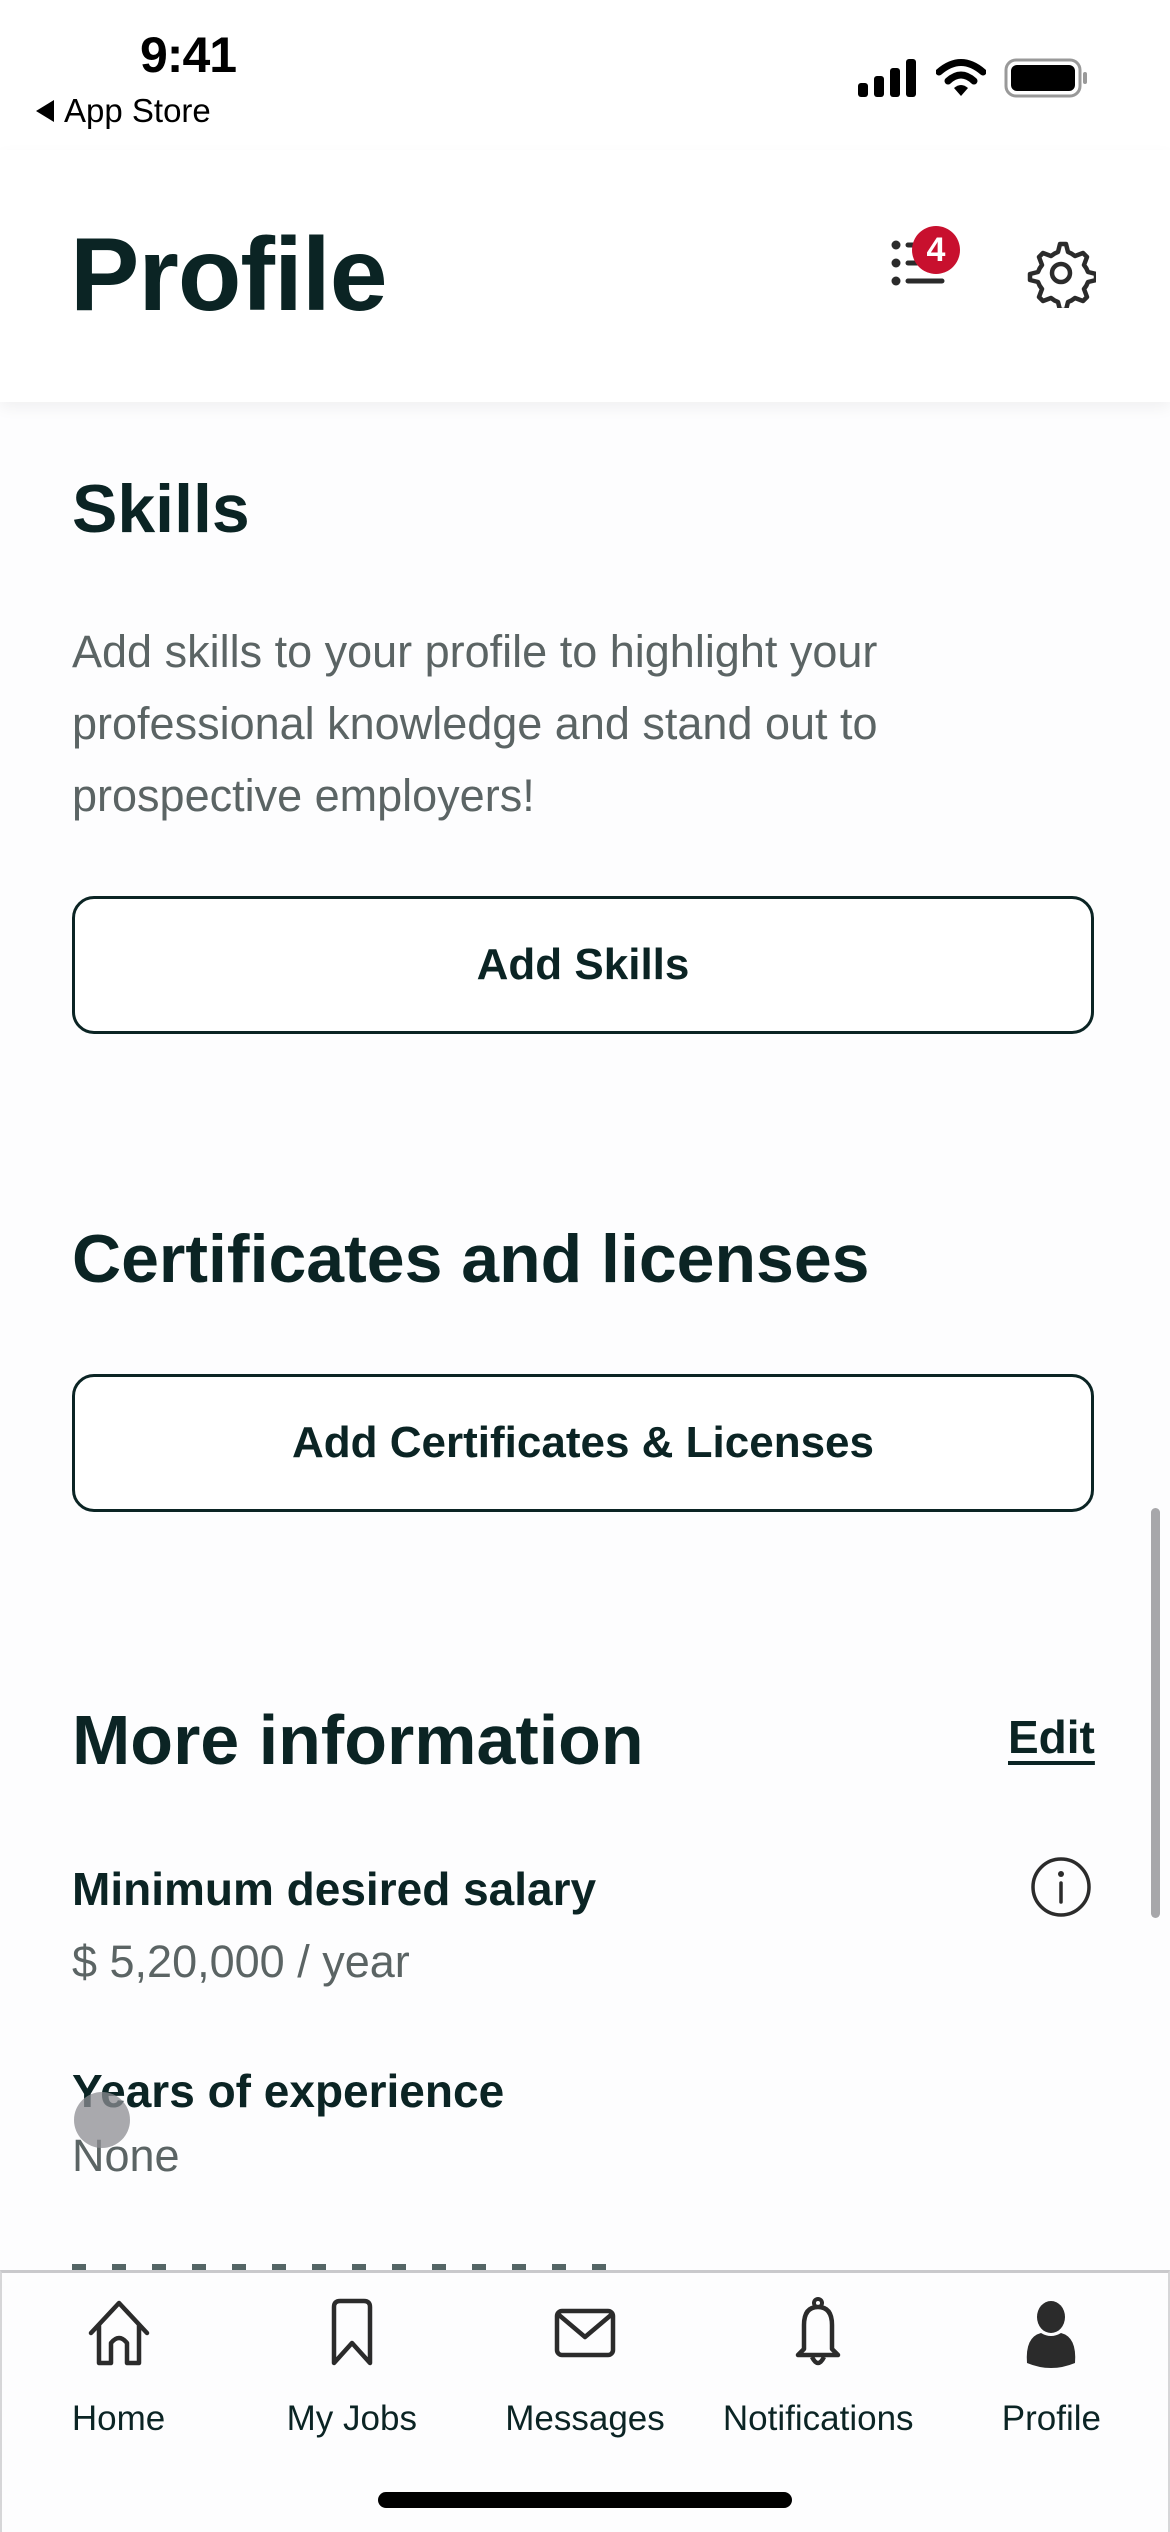 The width and height of the screenshot is (1170, 2532). What do you see at coordinates (585, 2500) in the screenshot?
I see `home-indicator` at bounding box center [585, 2500].